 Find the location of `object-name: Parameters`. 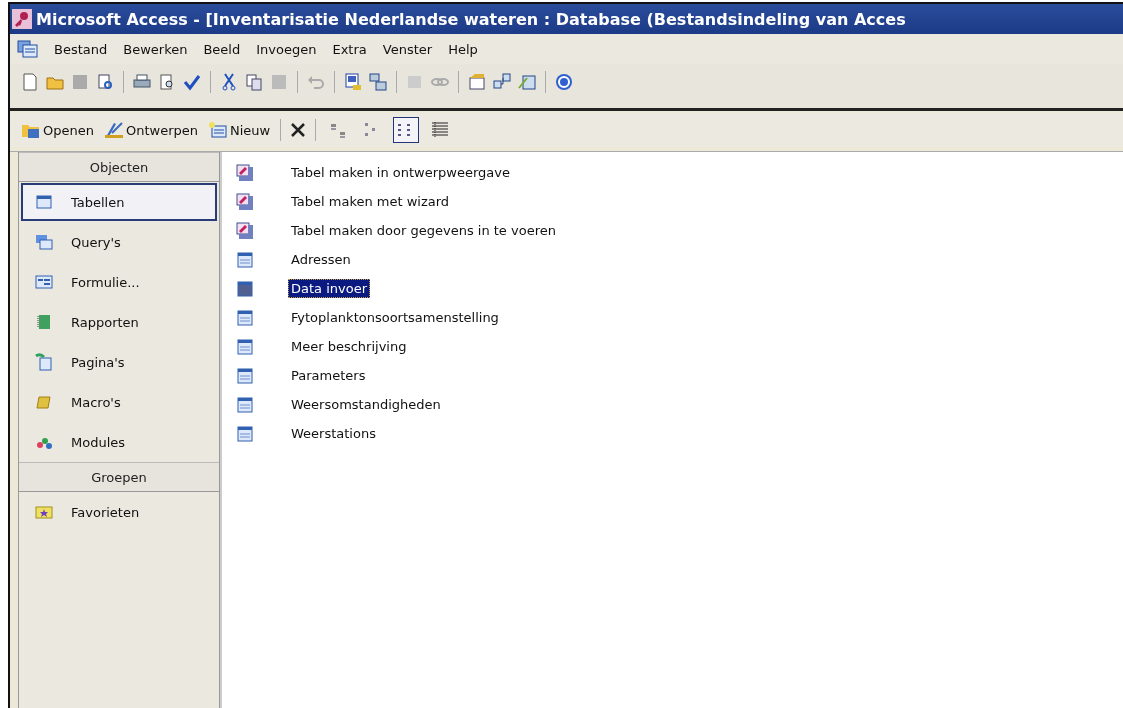

object-name: Parameters is located at coordinates (328, 376).